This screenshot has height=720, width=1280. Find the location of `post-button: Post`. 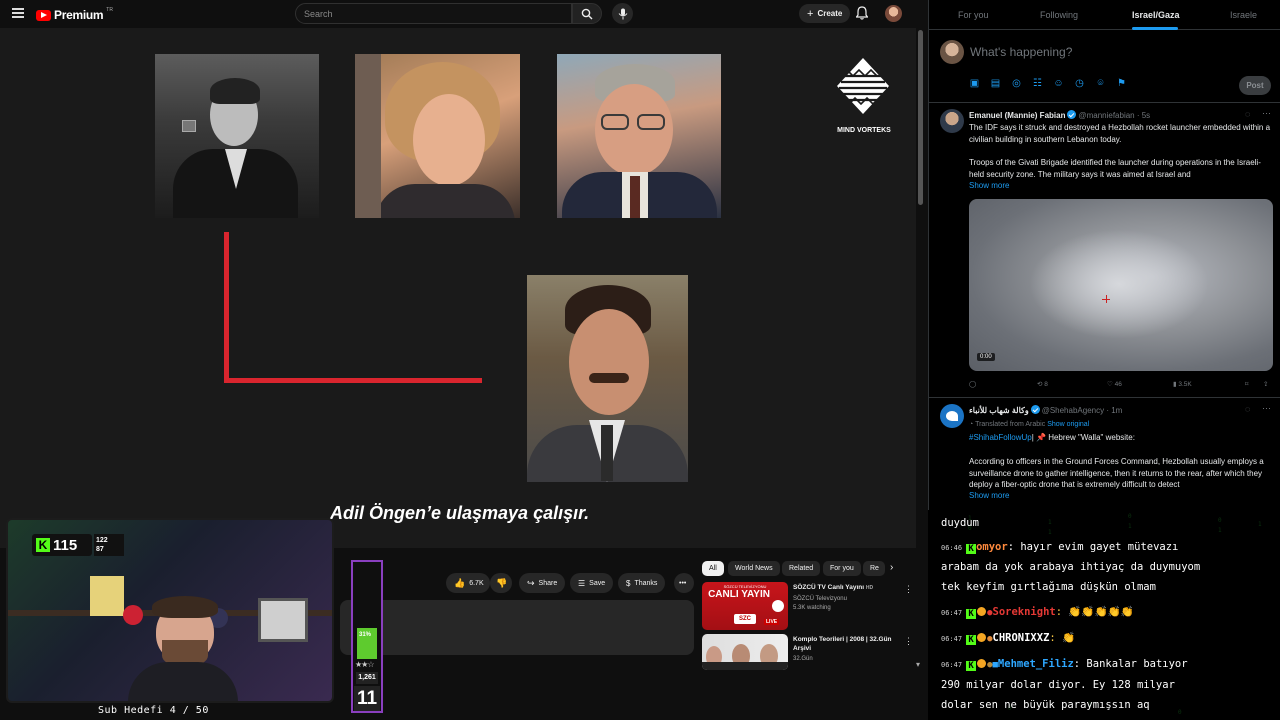

post-button: Post is located at coordinates (1255, 85).